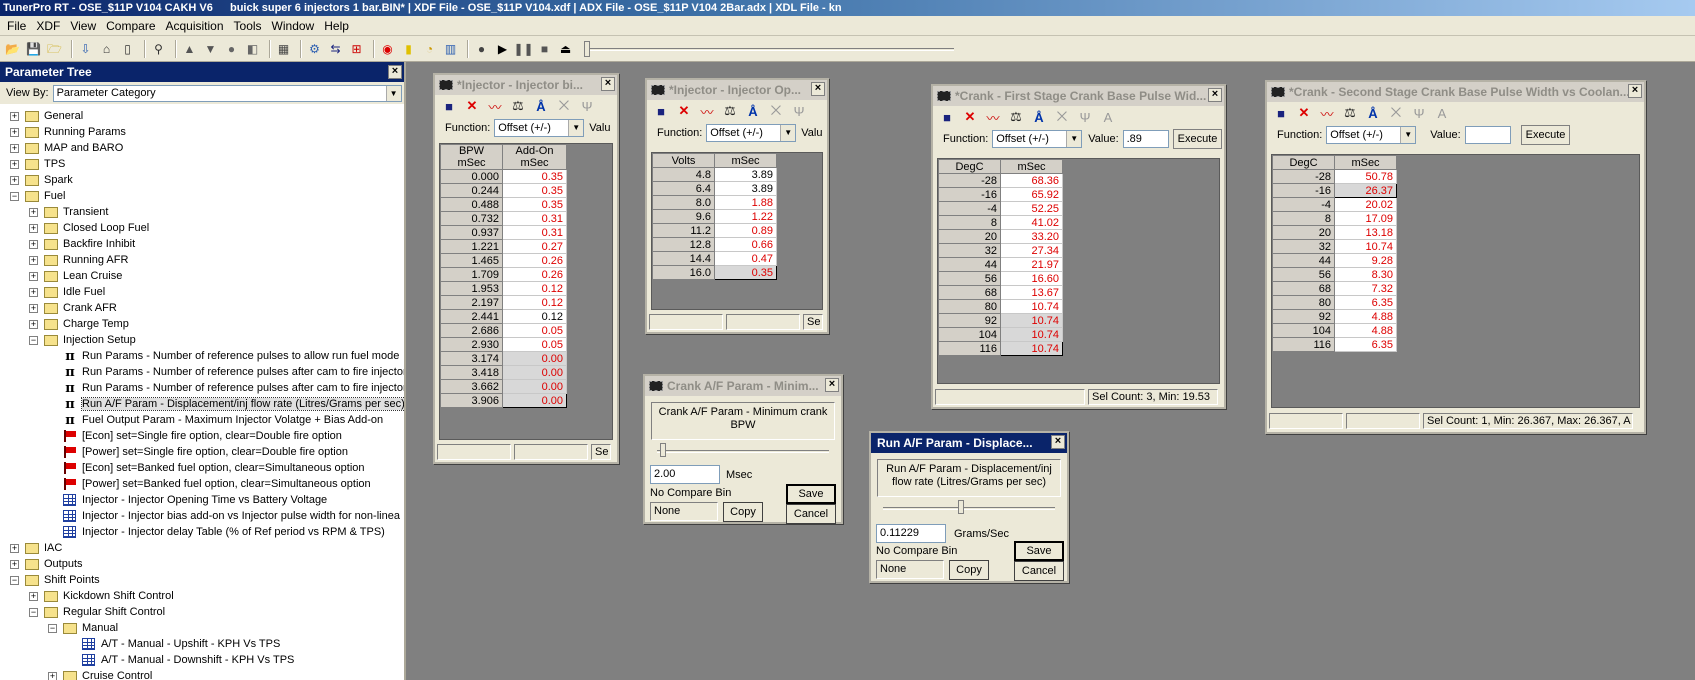 Image resolution: width=1695 pixels, height=680 pixels. I want to click on dashboard-icon: ◔, so click(429, 48).